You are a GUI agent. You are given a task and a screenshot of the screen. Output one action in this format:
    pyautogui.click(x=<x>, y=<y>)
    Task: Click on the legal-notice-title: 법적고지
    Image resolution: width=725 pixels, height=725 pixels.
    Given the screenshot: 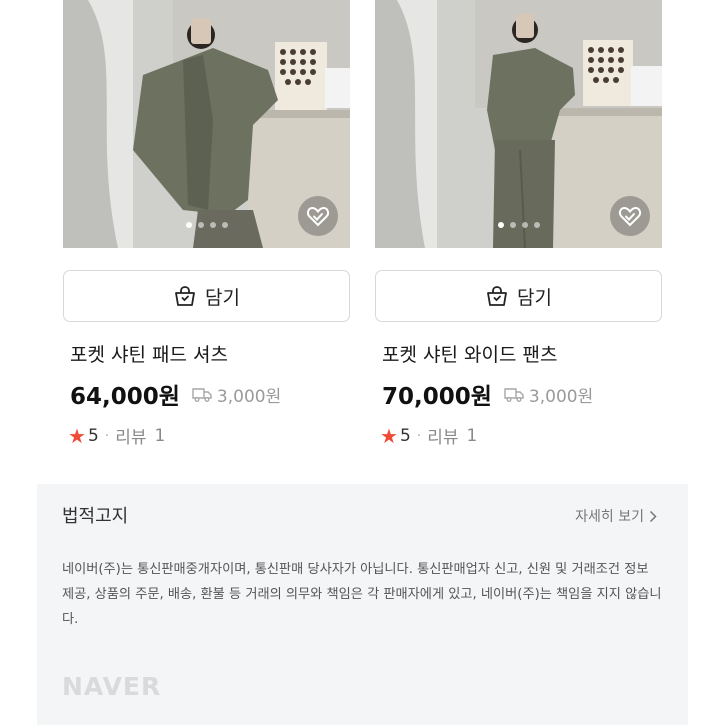 What is the action you would take?
    pyautogui.click(x=95, y=516)
    